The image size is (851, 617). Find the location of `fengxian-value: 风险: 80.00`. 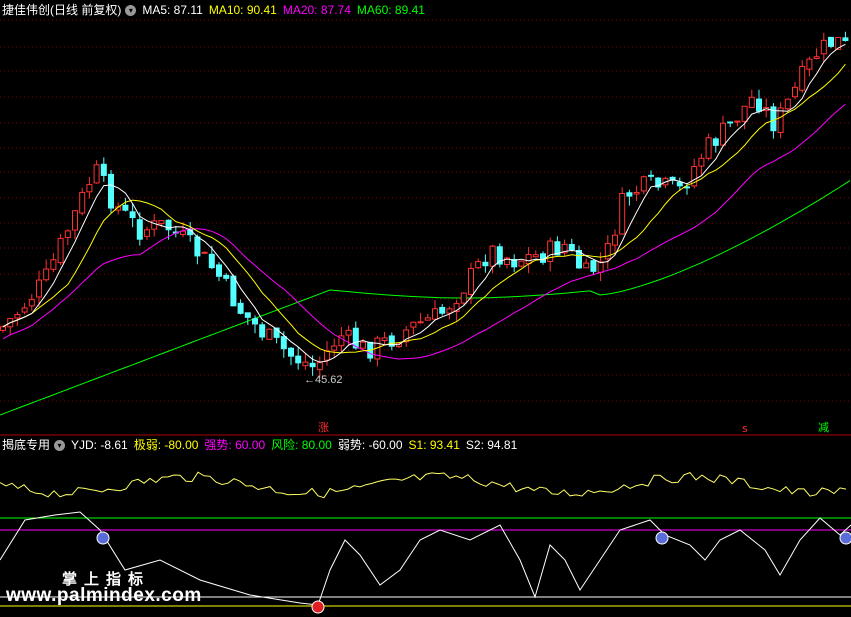

fengxian-value: 风险: 80.00 is located at coordinates (301, 445).